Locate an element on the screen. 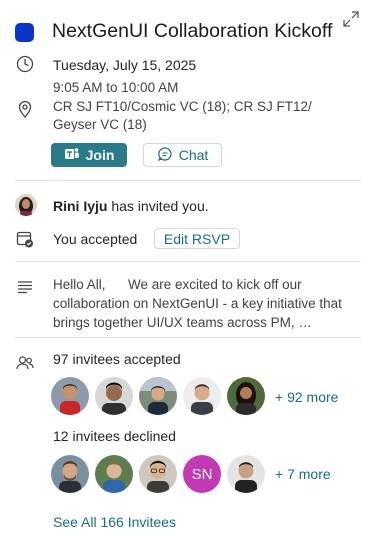 The height and width of the screenshot is (550, 374). organizer-invite-text: has invited you. is located at coordinates (158, 206).